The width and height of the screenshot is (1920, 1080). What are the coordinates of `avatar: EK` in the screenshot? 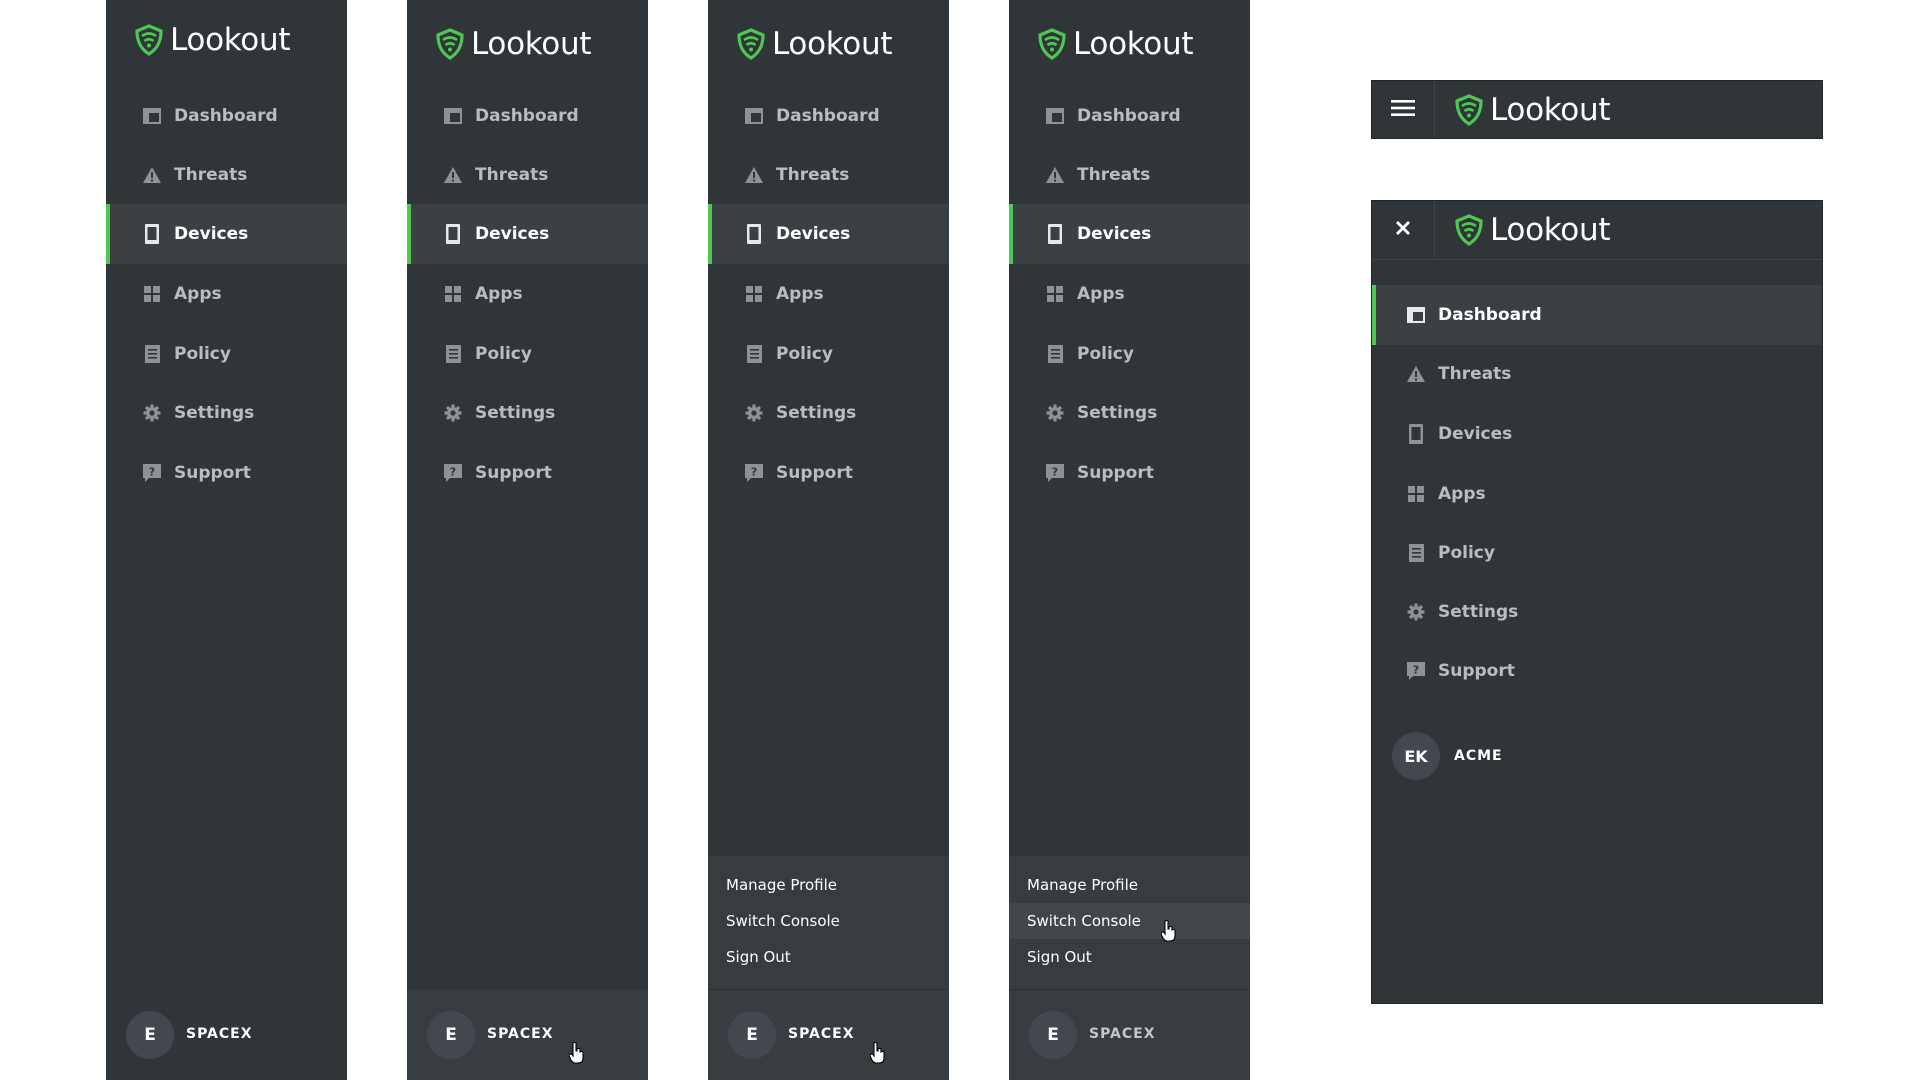 It's located at (1416, 756).